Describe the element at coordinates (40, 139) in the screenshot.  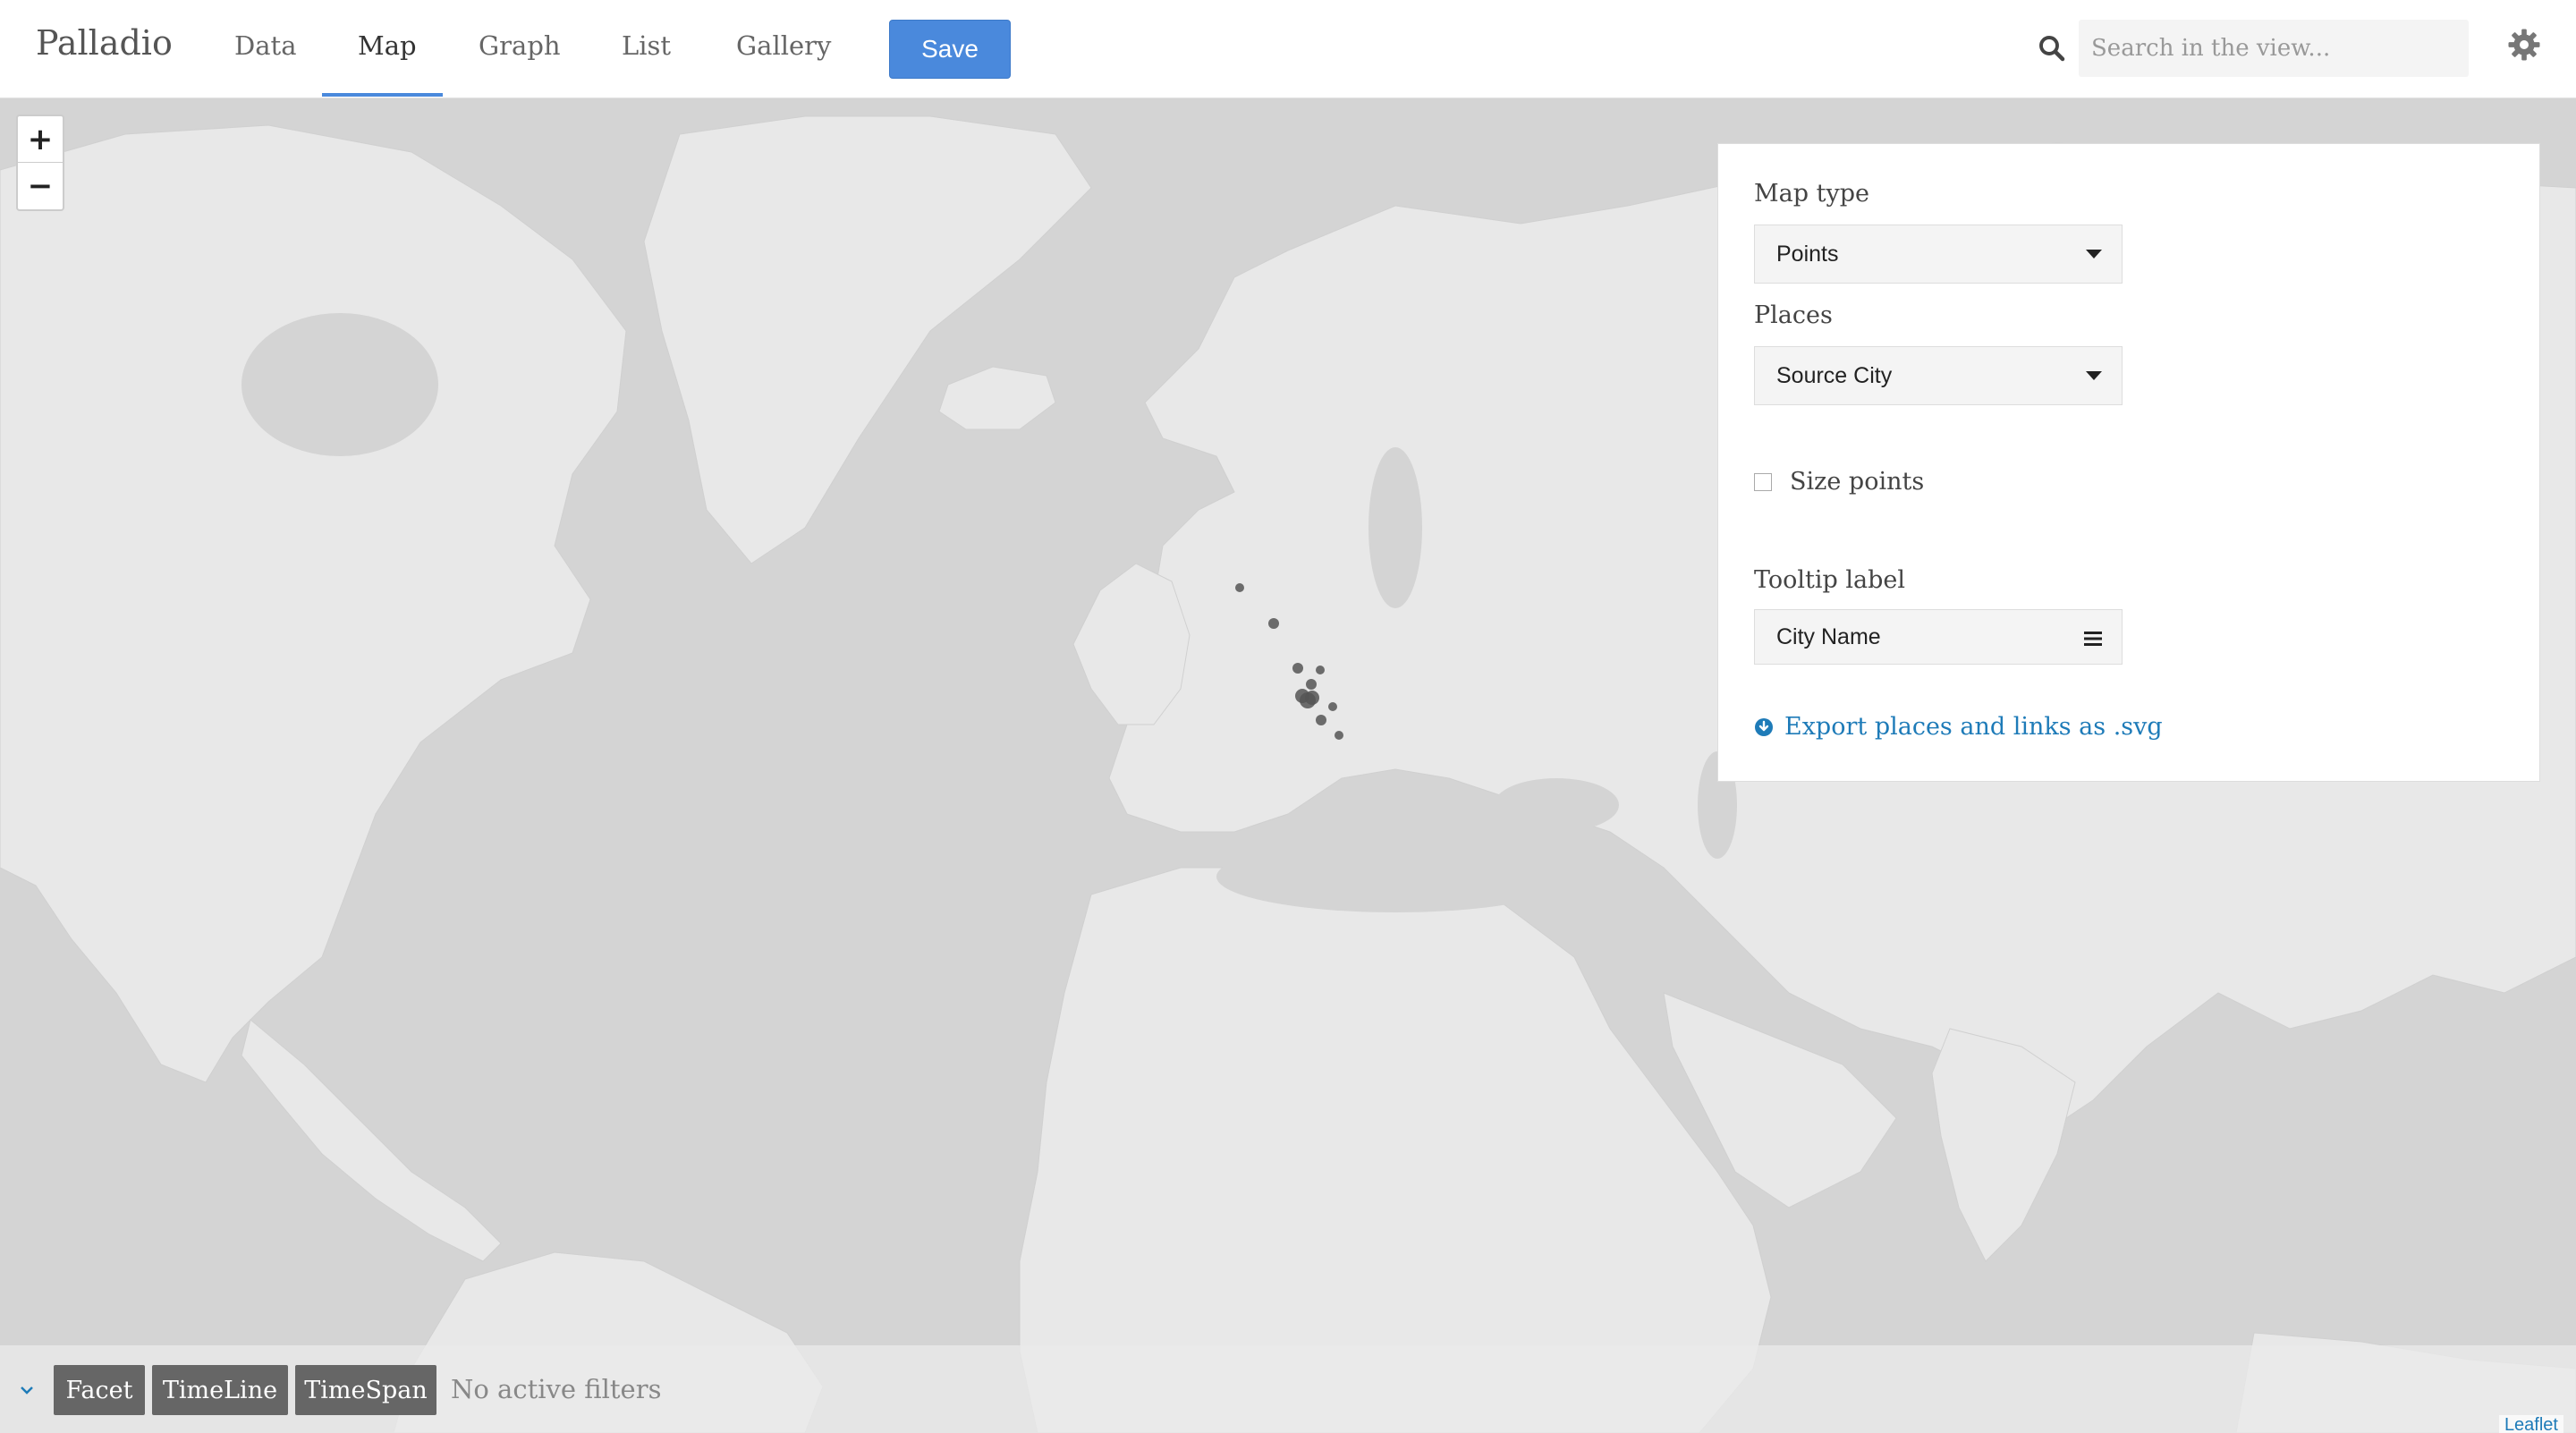
I see `zoom-in-button: +` at that location.